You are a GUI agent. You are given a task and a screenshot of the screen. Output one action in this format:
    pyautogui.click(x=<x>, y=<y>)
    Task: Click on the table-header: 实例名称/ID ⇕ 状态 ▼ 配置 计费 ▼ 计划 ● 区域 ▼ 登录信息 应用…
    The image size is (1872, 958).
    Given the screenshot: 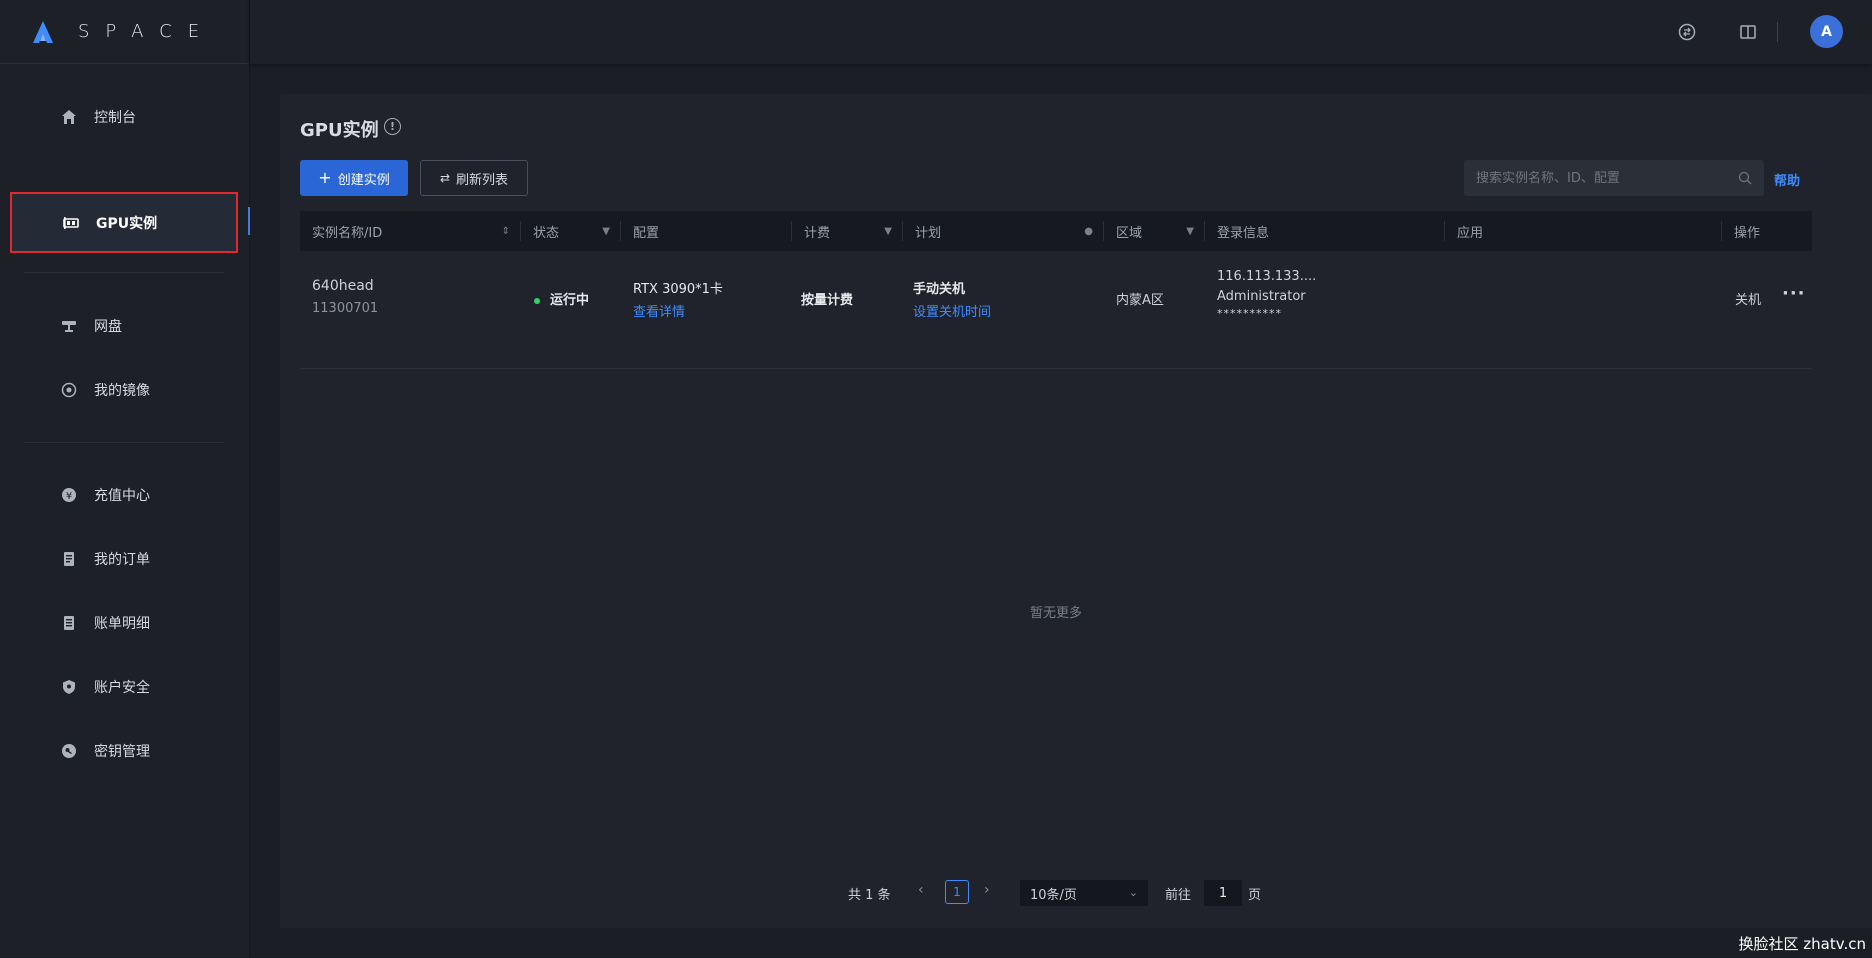 What is the action you would take?
    pyautogui.click(x=1056, y=231)
    